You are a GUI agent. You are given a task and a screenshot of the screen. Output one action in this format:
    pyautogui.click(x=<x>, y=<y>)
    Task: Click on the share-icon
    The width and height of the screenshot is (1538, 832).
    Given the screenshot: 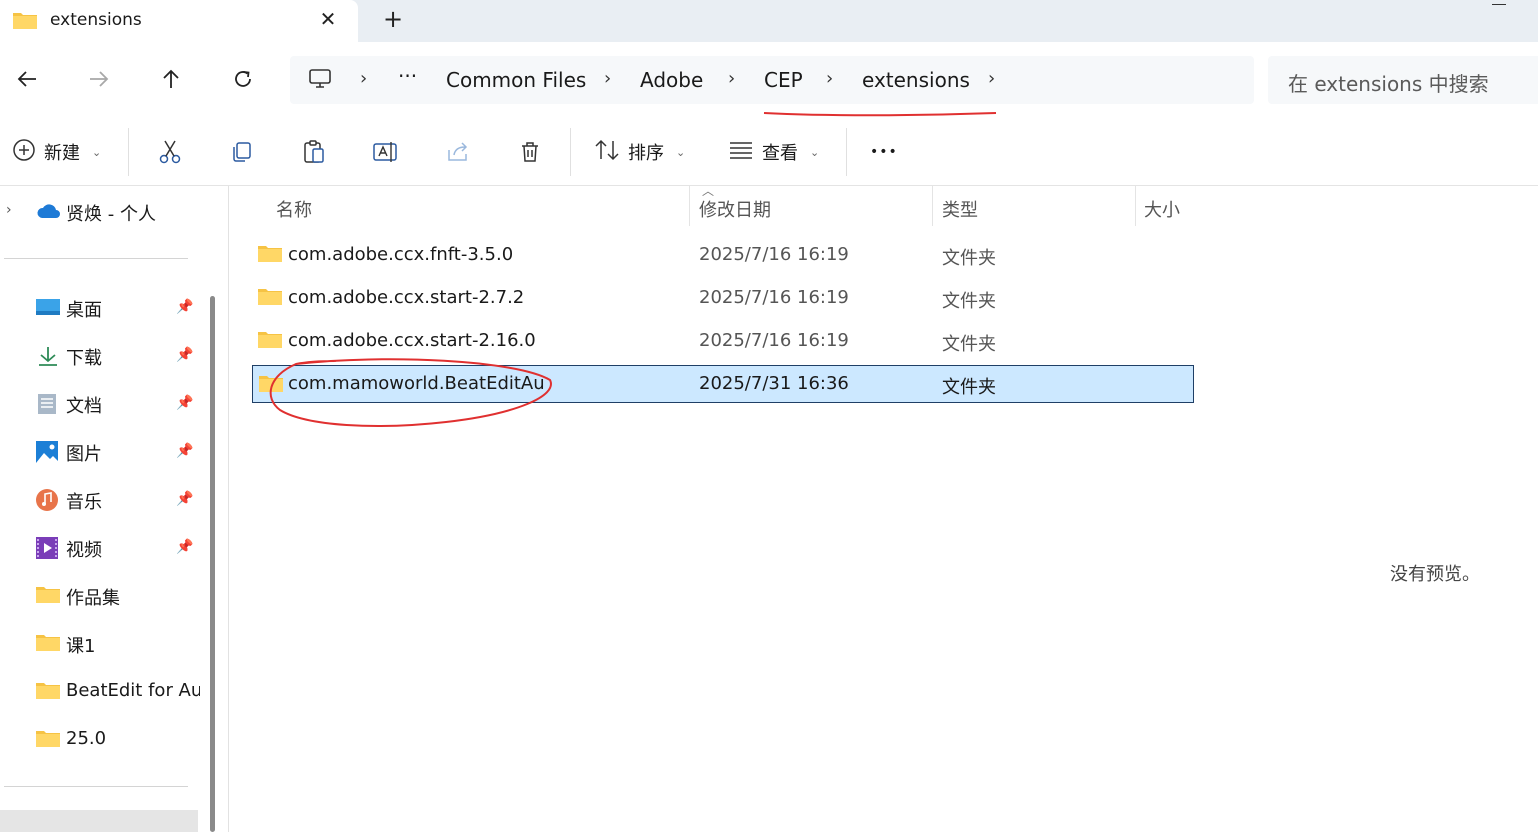 What is the action you would take?
    pyautogui.click(x=459, y=152)
    